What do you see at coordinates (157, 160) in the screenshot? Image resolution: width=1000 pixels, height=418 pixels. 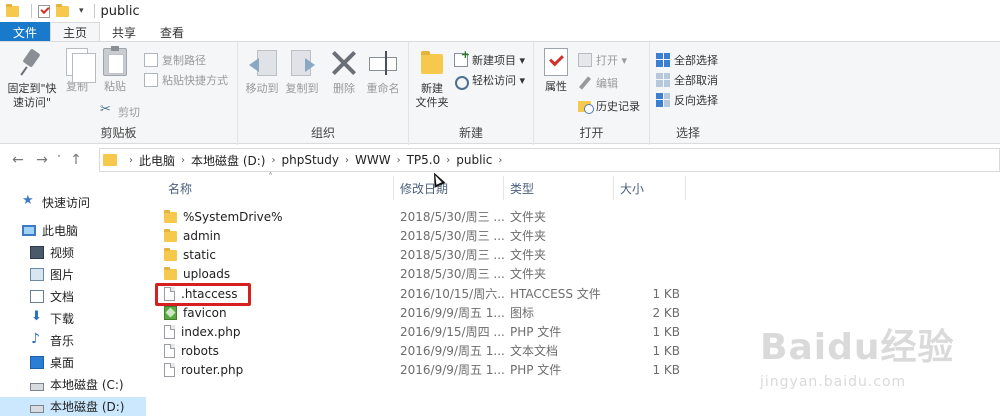 I see `breadcrumb-this-pc: 此电脑` at bounding box center [157, 160].